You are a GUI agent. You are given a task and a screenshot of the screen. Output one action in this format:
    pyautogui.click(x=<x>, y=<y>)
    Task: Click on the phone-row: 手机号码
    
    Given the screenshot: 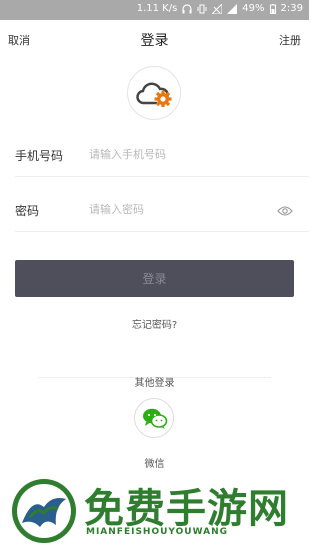 What is the action you would take?
    pyautogui.click(x=162, y=155)
    